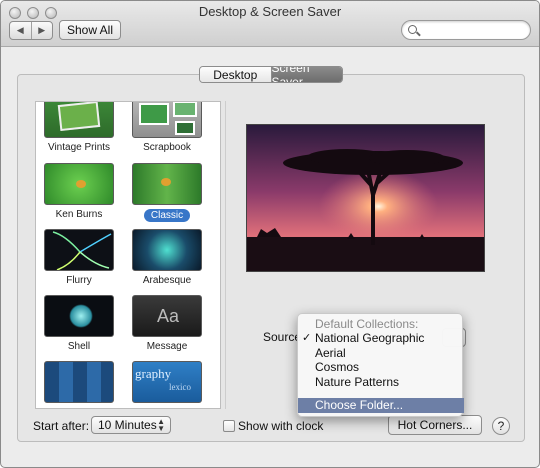 This screenshot has height=468, width=540. Describe the element at coordinates (412, 29) in the screenshot. I see `search-icon` at that location.